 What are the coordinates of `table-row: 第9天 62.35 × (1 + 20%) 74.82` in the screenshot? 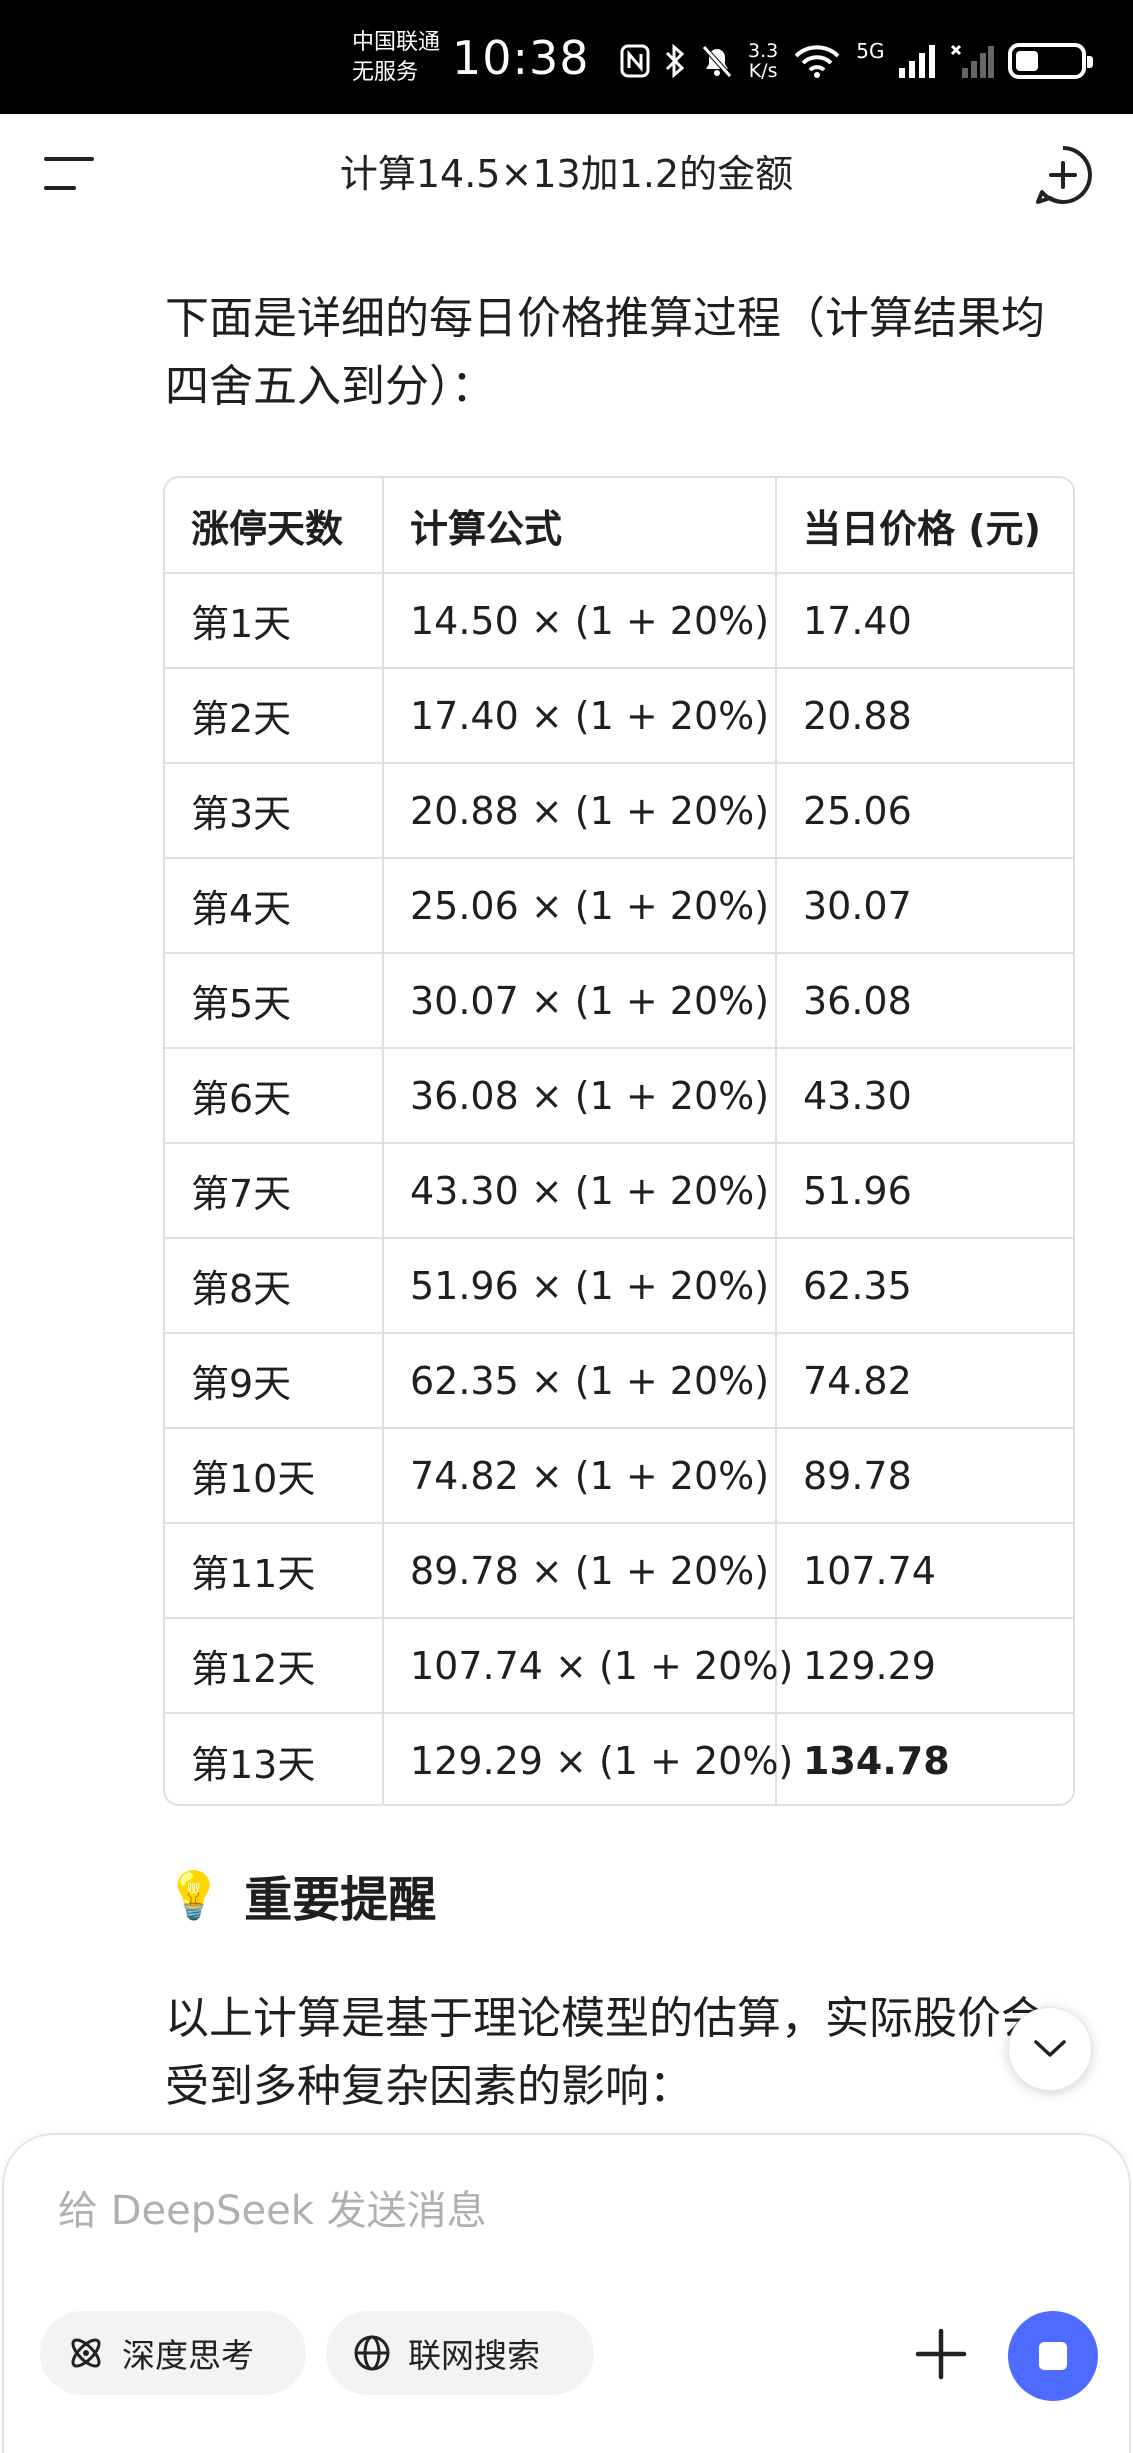 It's located at (619, 1381).